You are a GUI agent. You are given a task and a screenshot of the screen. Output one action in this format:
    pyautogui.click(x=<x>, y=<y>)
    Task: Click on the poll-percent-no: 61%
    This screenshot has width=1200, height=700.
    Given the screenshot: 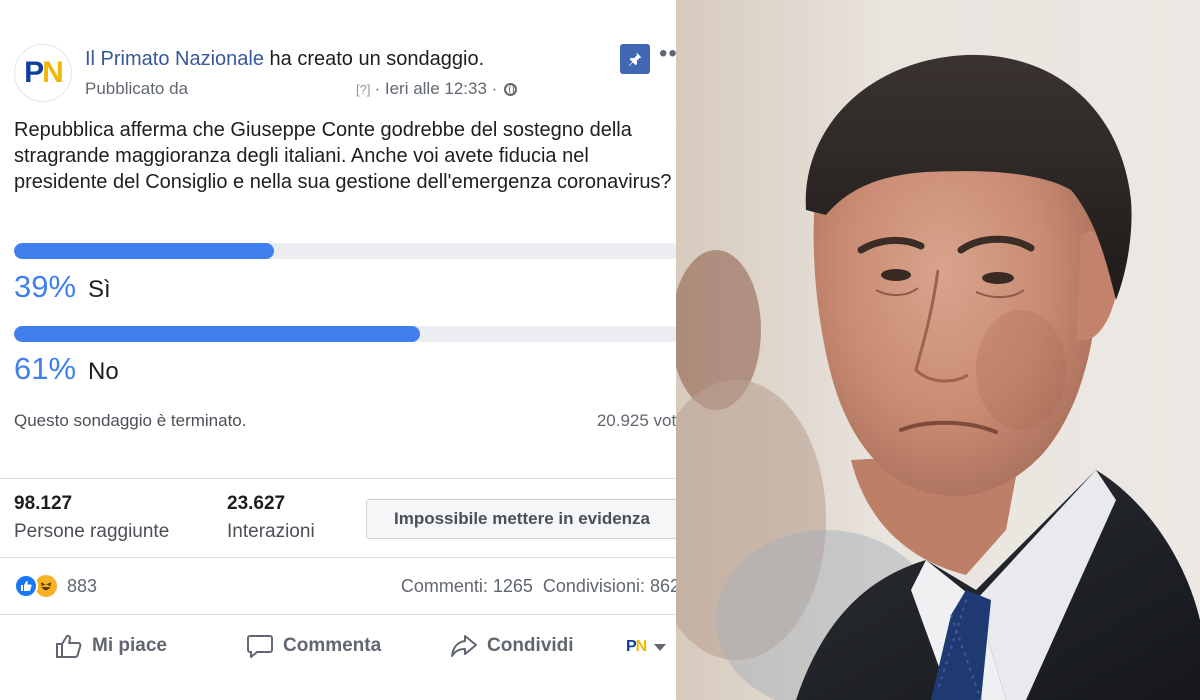 What is the action you would take?
    pyautogui.click(x=45, y=368)
    